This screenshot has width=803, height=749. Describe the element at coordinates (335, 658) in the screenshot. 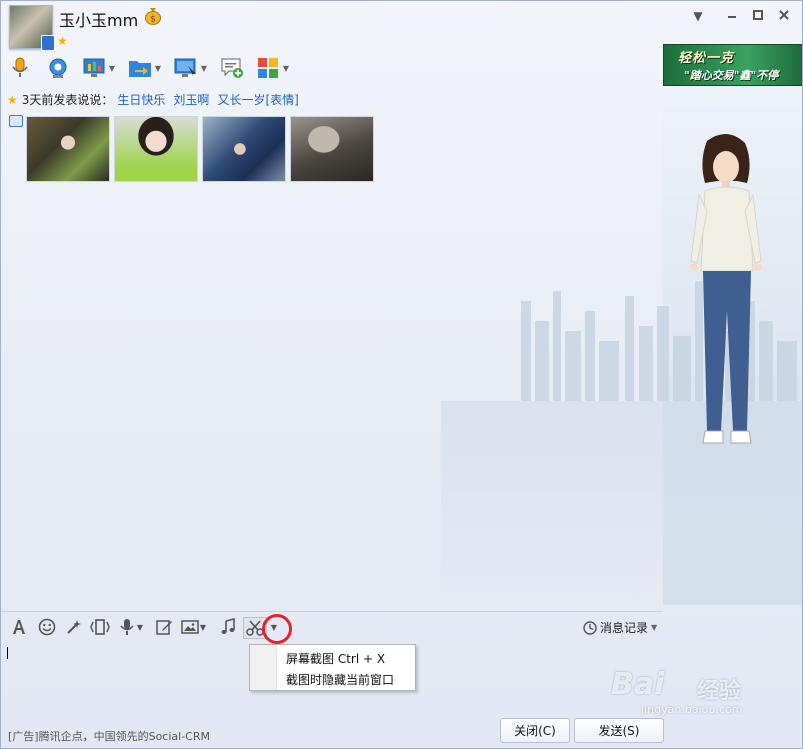

I see `menu-item-screen-capture: 屏幕截图 Ctrl + X` at that location.